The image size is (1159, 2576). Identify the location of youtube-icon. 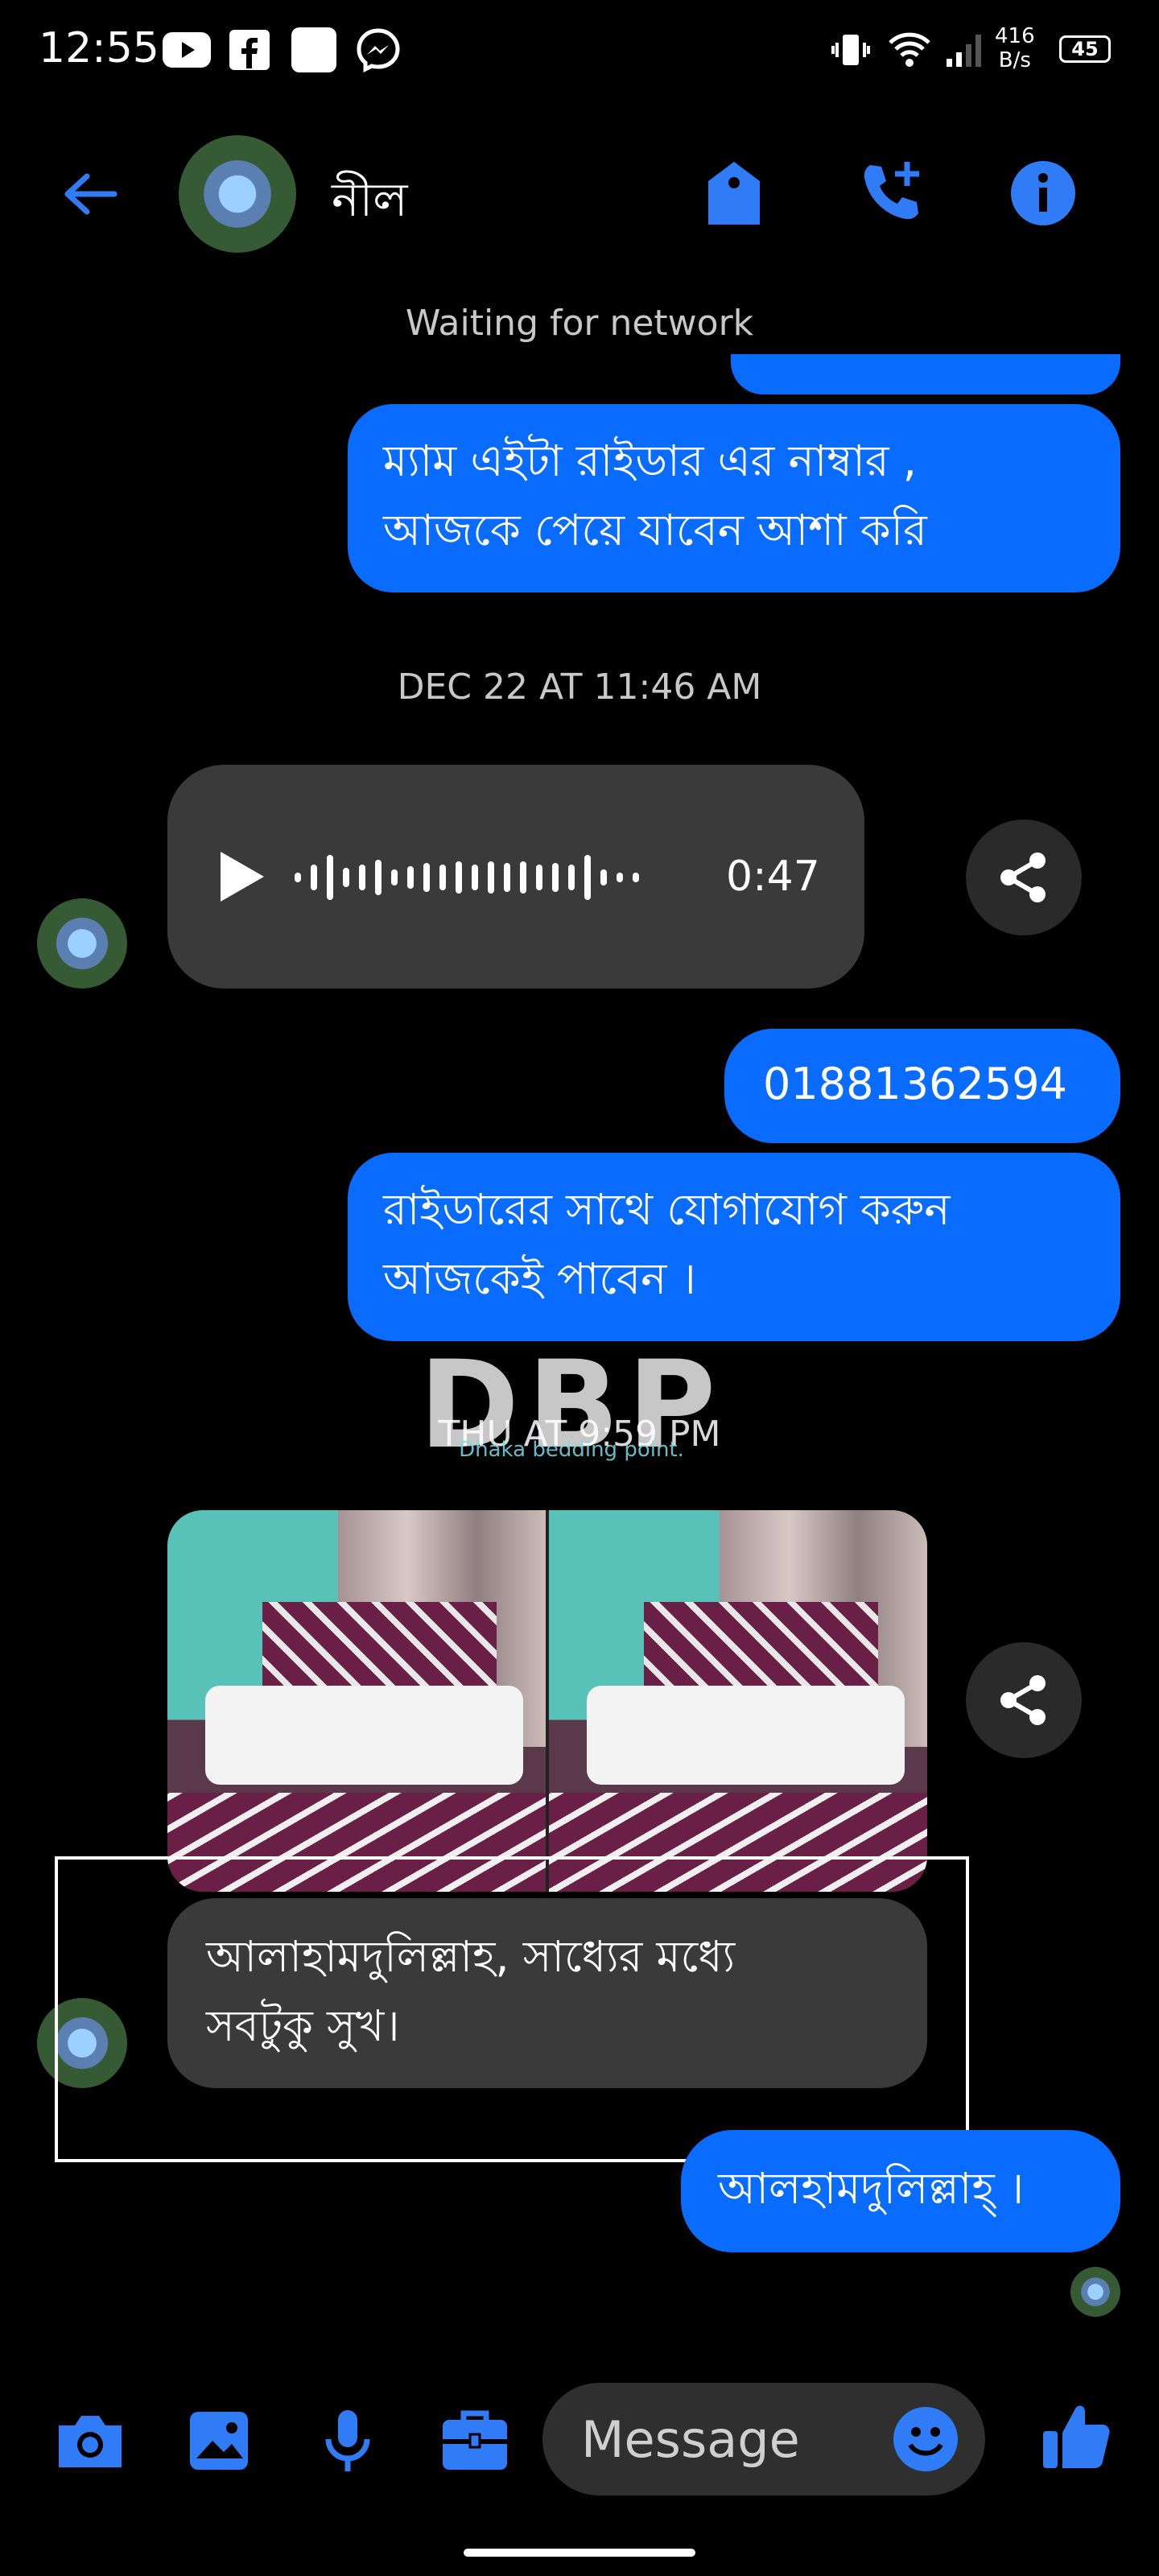
(186, 49).